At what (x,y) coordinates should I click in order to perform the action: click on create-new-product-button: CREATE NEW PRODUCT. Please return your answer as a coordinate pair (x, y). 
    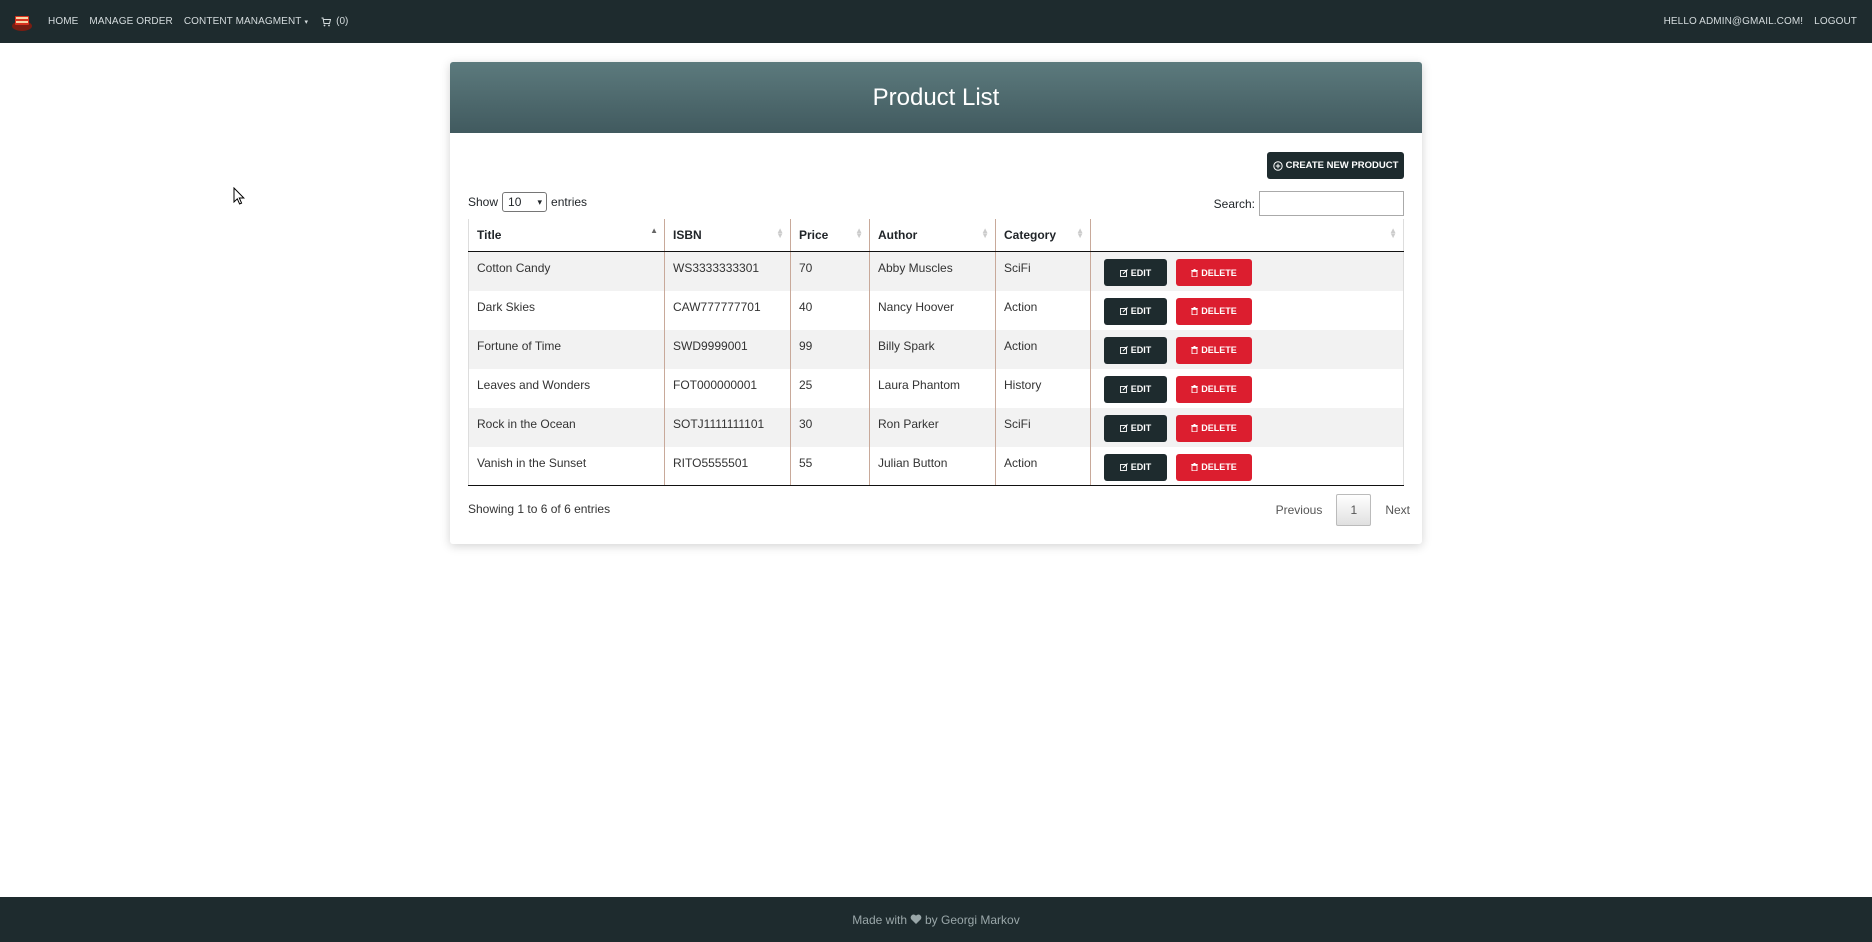
    Looking at the image, I should click on (1335, 165).